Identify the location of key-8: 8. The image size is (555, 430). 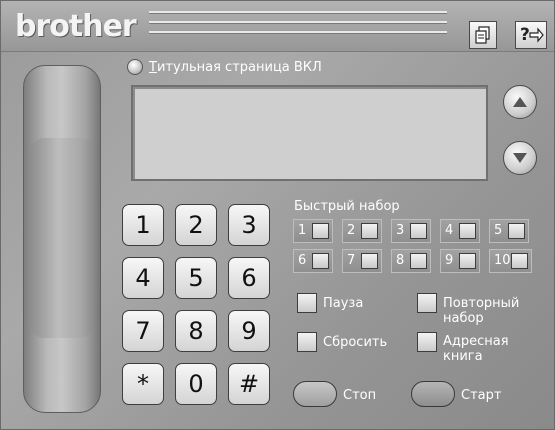
(196, 331).